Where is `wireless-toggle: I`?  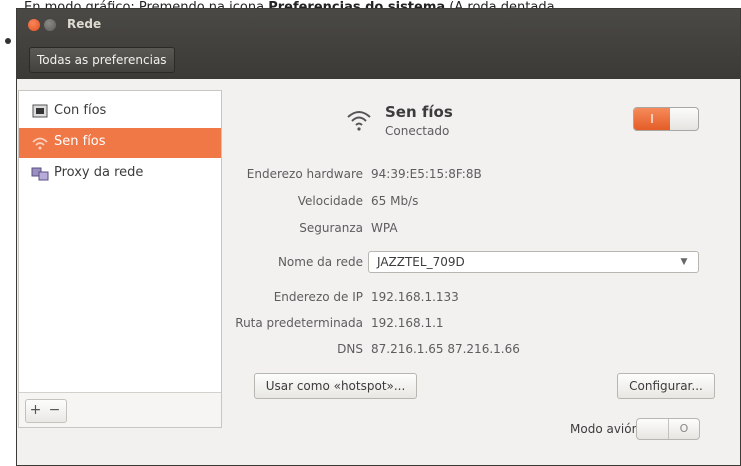 wireless-toggle: I is located at coordinates (666, 119).